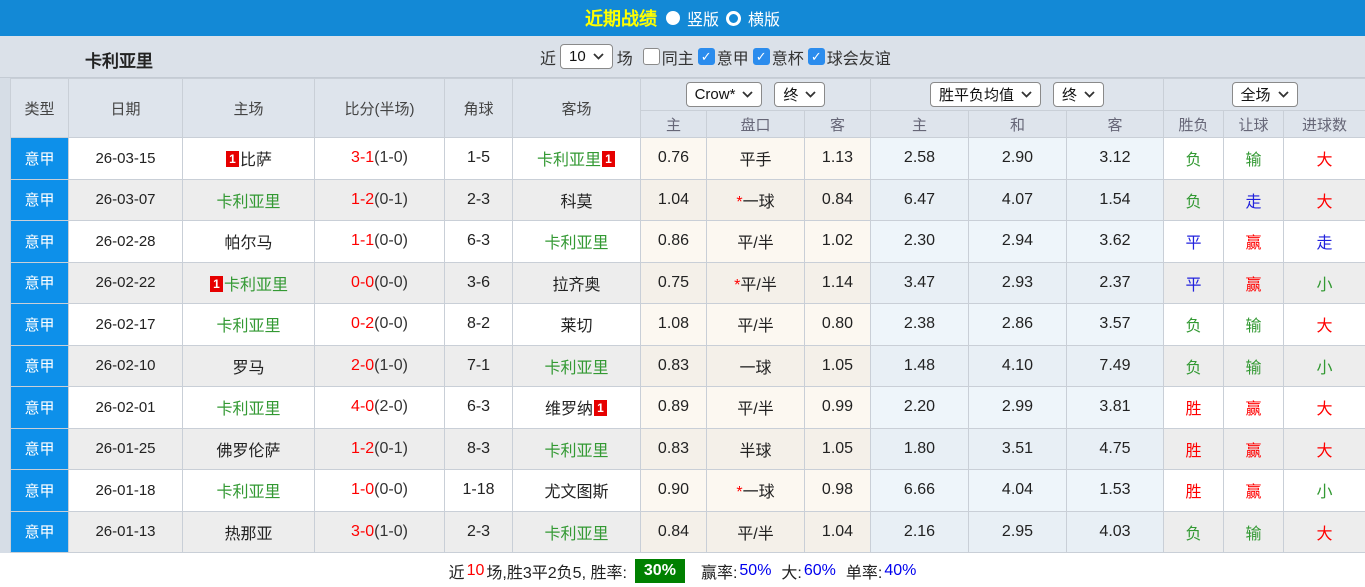 The image size is (1365, 587). What do you see at coordinates (673, 199) in the screenshot?
I see `odds-home-cell: 1.04` at bounding box center [673, 199].